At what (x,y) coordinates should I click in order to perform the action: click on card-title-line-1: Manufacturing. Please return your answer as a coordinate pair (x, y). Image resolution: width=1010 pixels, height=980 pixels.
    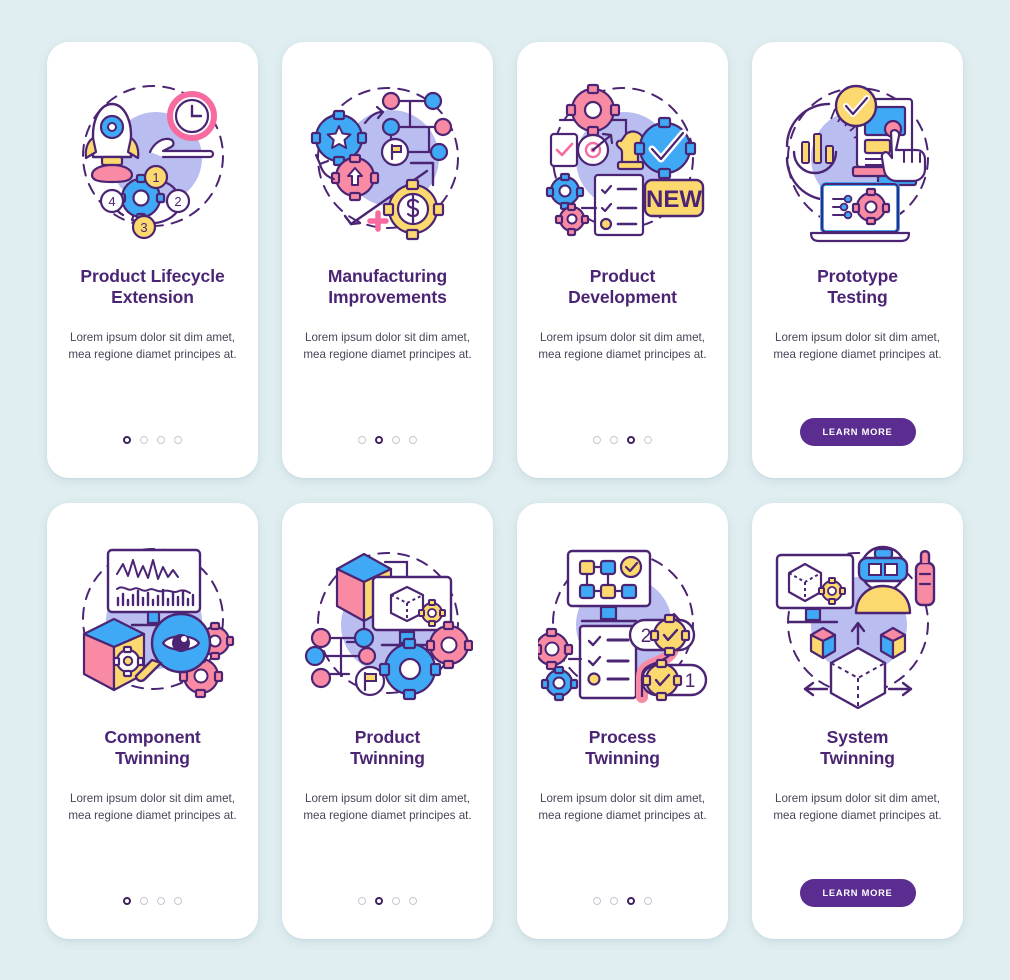
    Looking at the image, I should click on (387, 275).